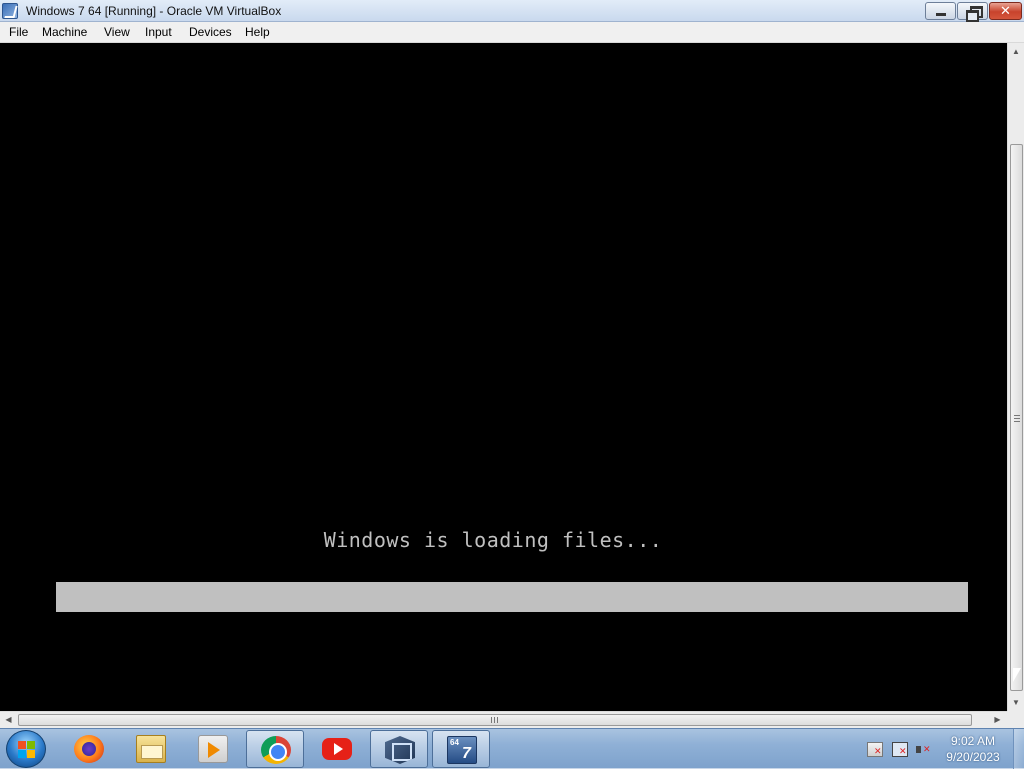 This screenshot has width=1024, height=769. I want to click on taskbar-explorer, so click(151, 749).